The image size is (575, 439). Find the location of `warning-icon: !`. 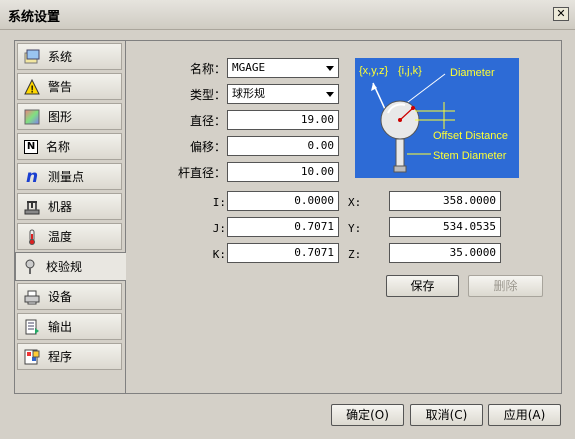

warning-icon: ! is located at coordinates (32, 86).